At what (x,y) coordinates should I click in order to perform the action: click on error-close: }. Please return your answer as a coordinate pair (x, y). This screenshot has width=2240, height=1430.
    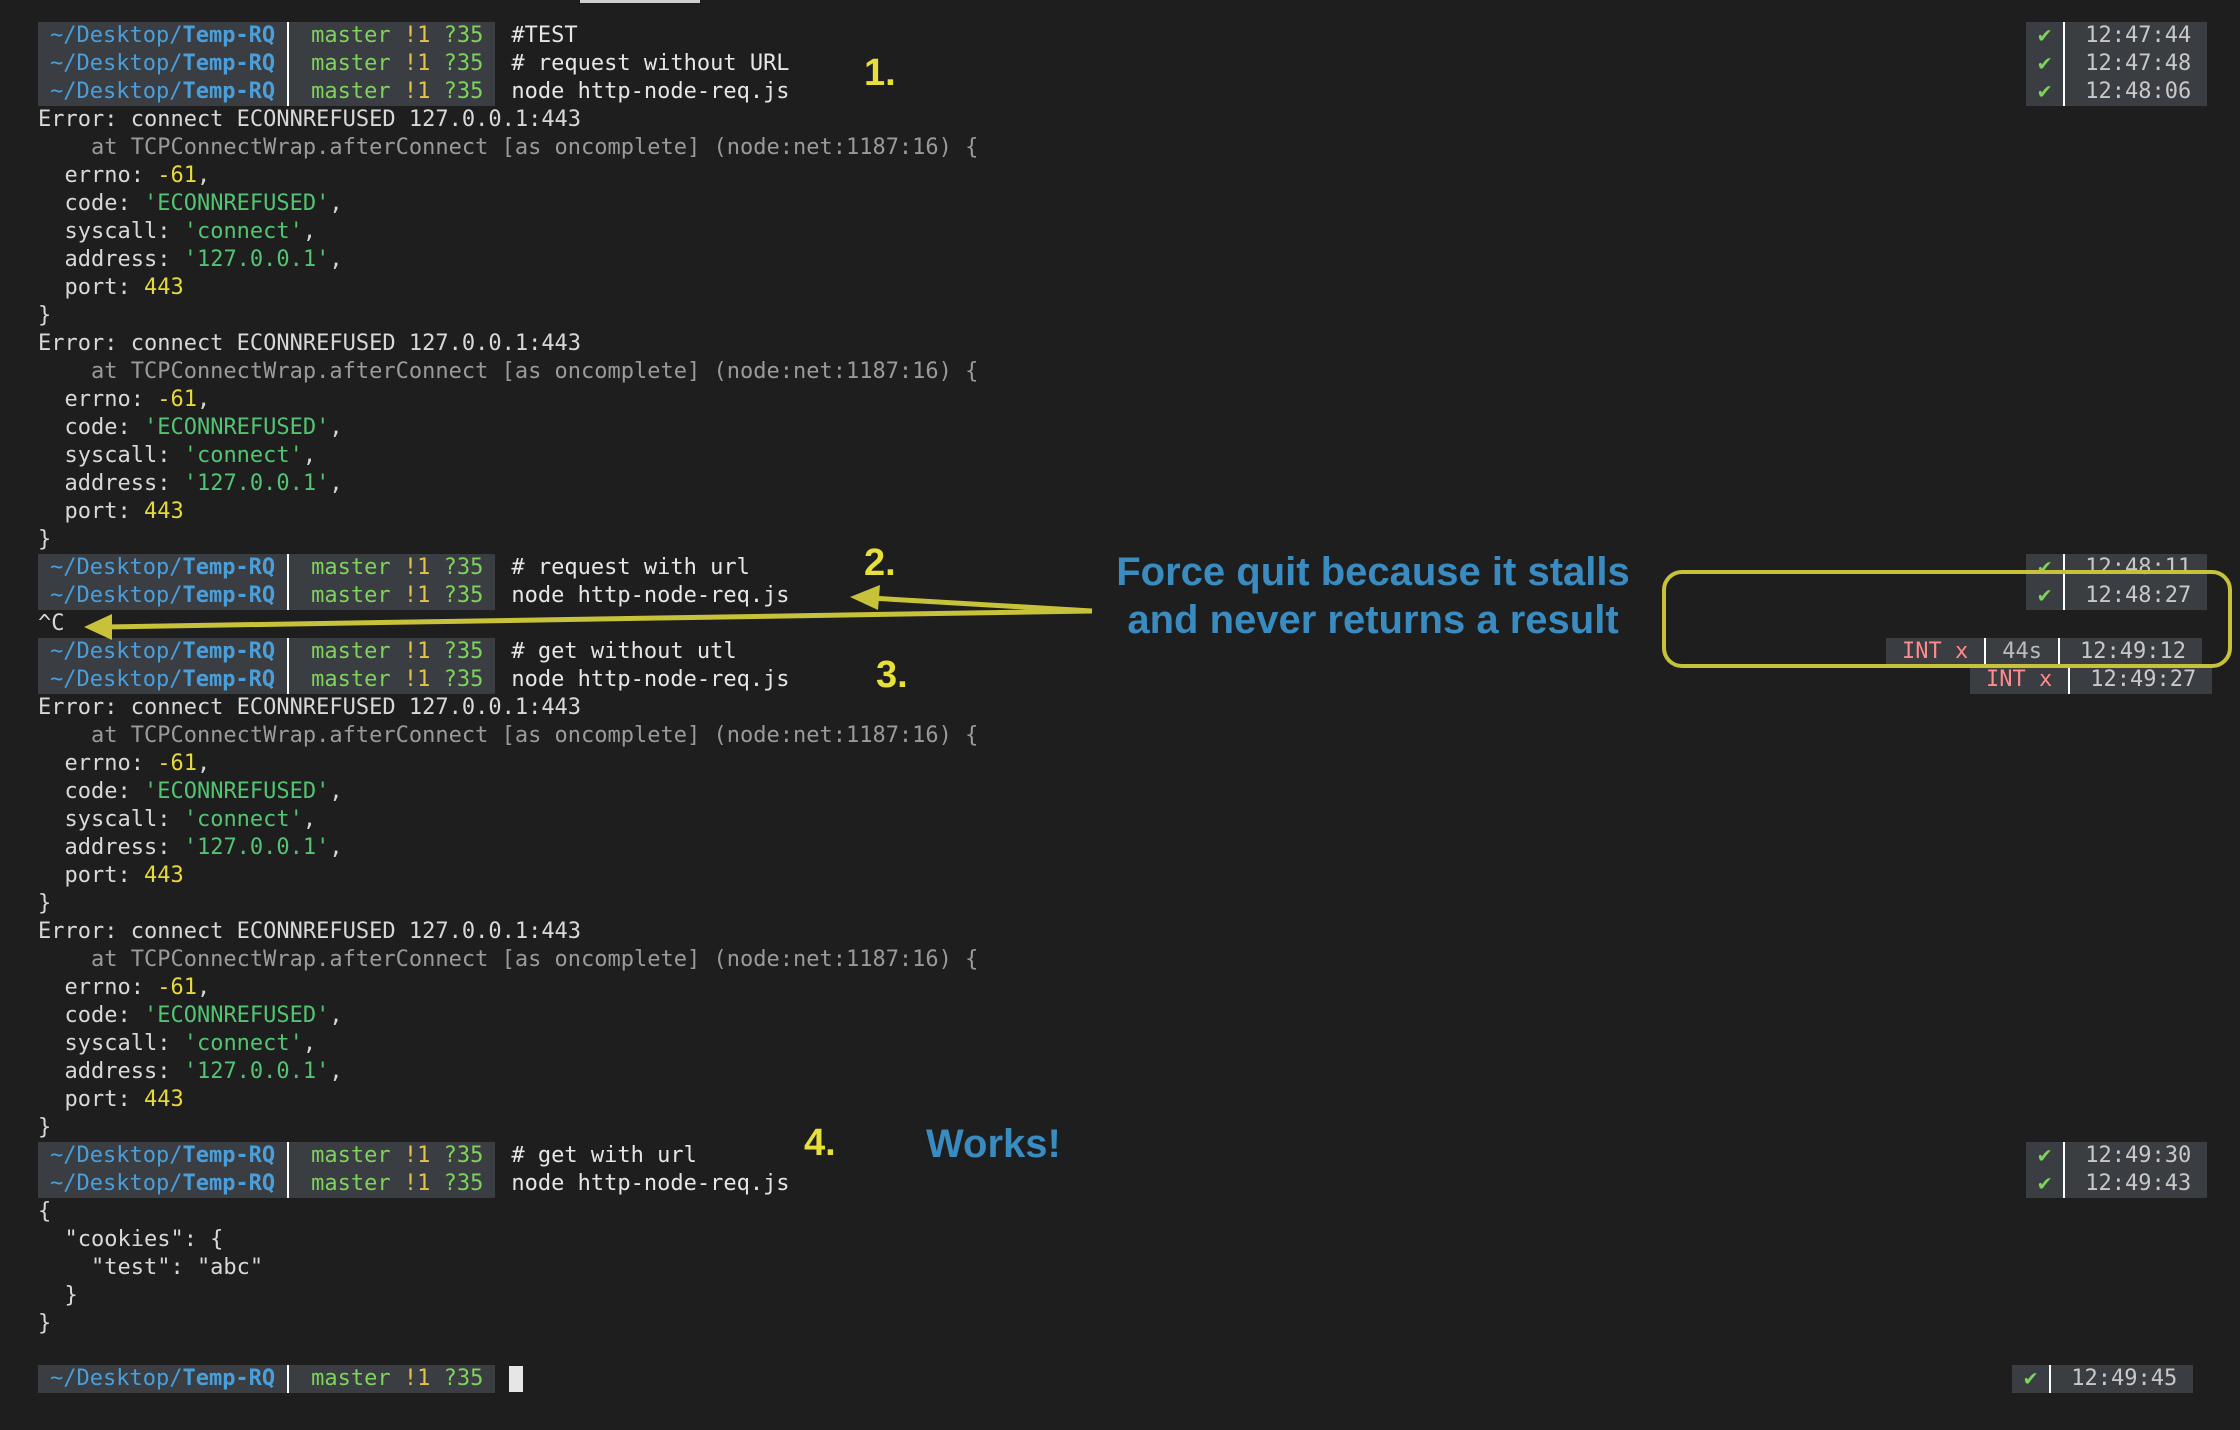
    Looking at the image, I should click on (44, 540).